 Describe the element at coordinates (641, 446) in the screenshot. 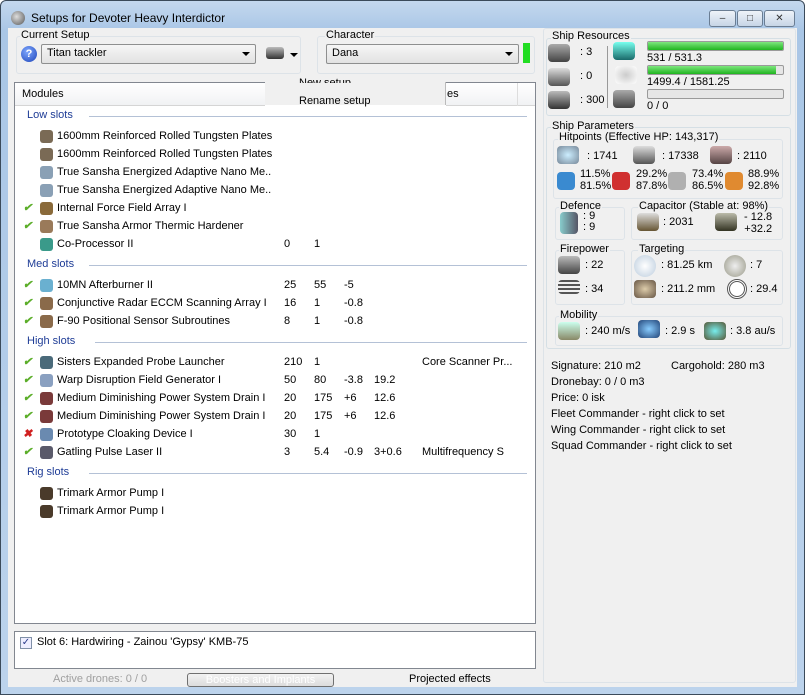

I see `squad-commander-slot: Squad Commander - right click to set` at that location.